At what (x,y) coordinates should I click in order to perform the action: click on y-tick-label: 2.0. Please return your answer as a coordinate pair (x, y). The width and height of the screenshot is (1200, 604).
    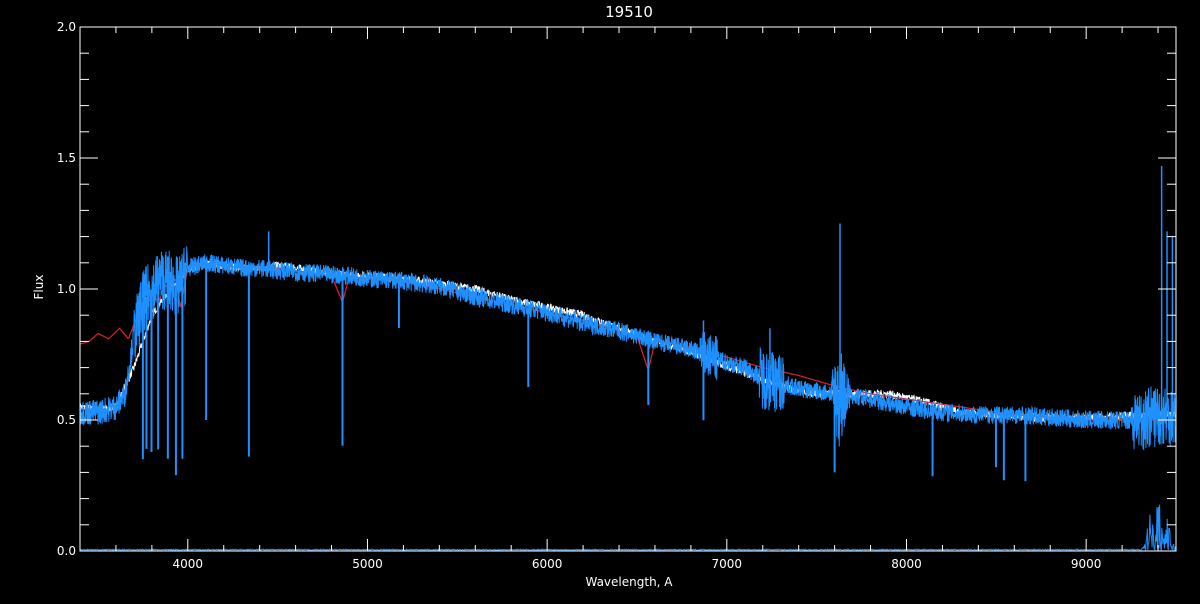
    Looking at the image, I should click on (66, 27).